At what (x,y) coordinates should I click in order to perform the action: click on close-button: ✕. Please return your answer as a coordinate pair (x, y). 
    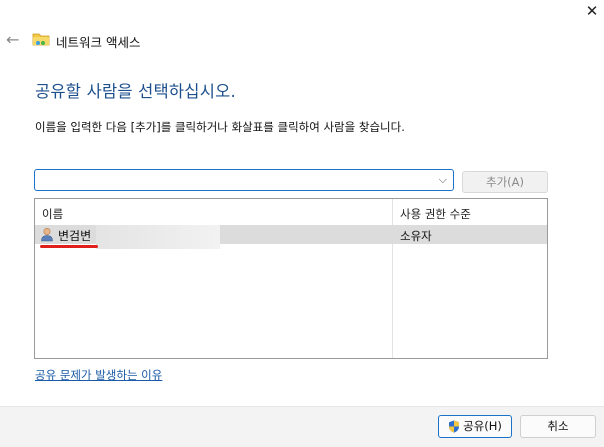
    Looking at the image, I should click on (592, 11).